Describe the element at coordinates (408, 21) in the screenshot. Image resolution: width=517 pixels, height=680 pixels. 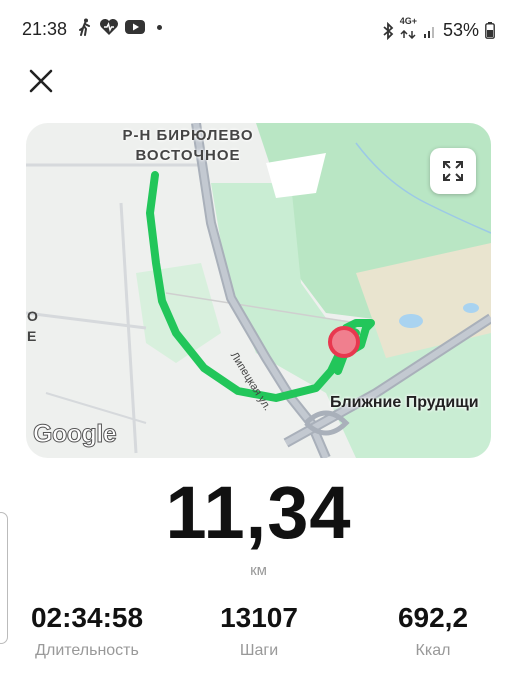
I see `network-type: 4G+` at that location.